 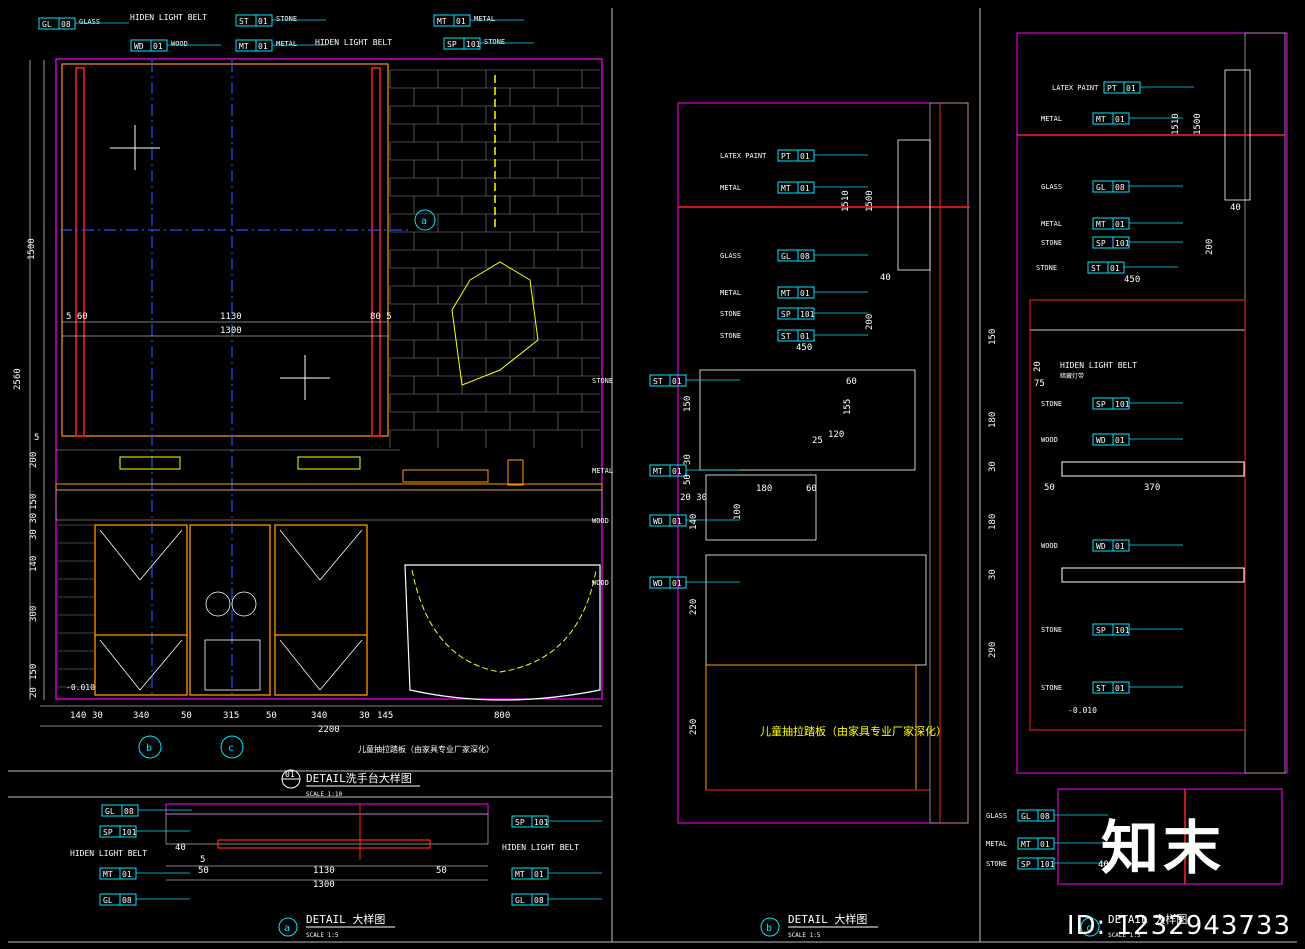 I want to click on elev-tag-0-code: GL, so click(x=47, y=24).